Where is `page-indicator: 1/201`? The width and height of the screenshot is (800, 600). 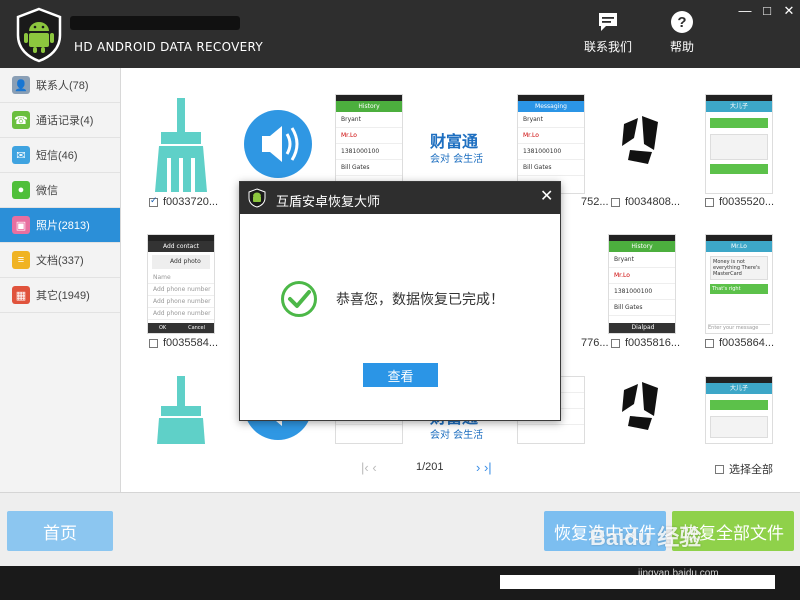 page-indicator: 1/201 is located at coordinates (430, 467).